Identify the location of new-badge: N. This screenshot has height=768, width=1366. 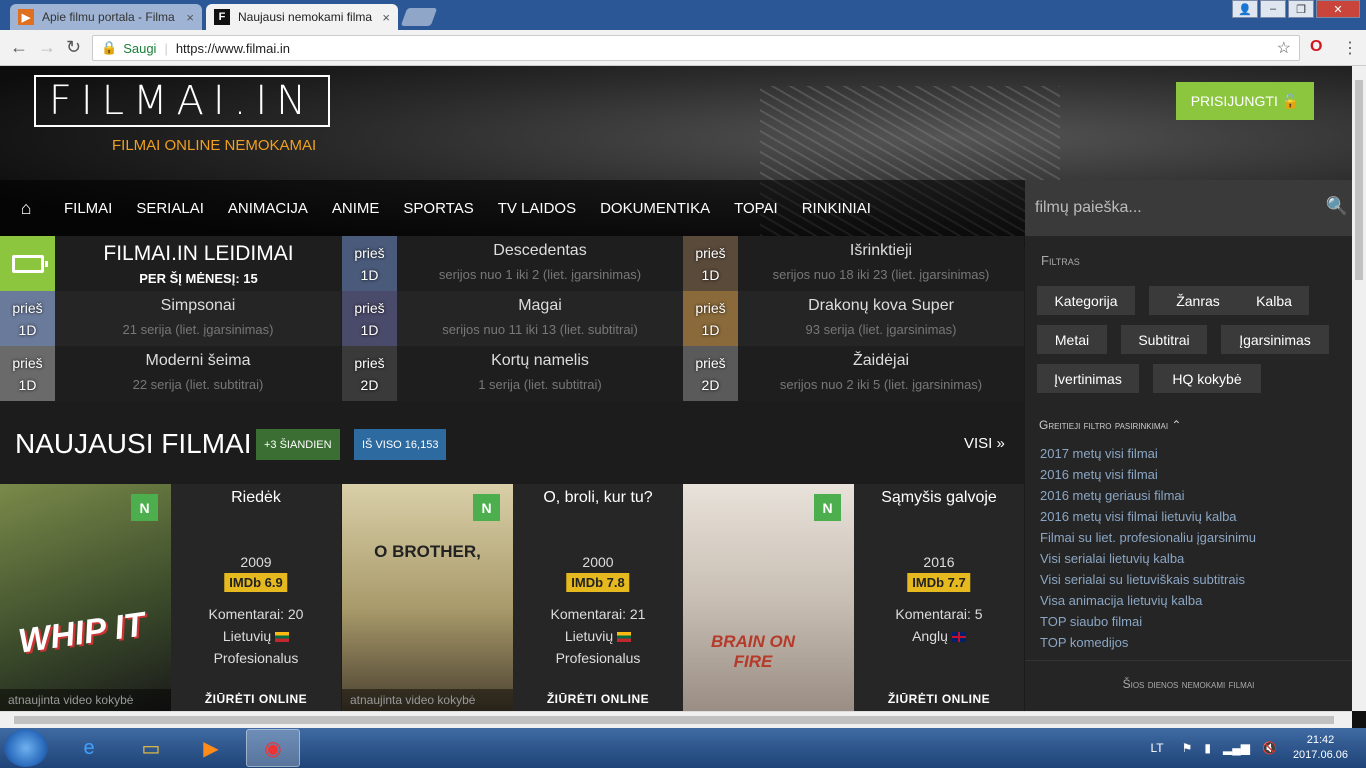
(827, 507).